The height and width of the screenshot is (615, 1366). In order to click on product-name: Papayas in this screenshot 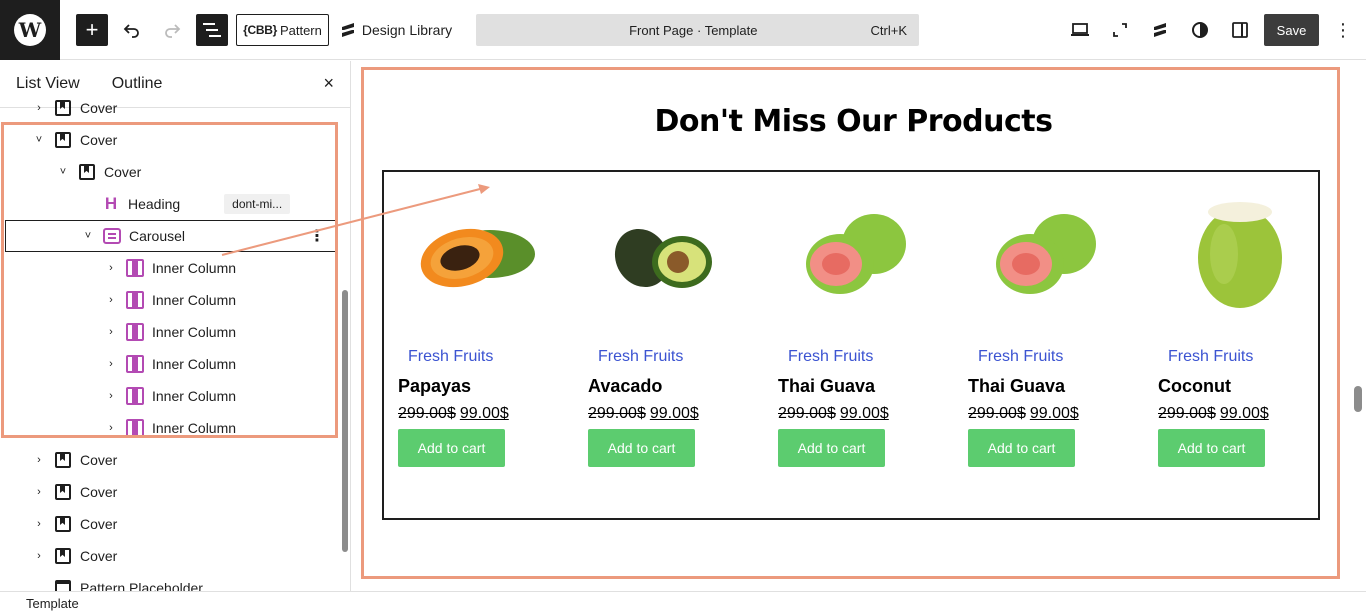, I will do `click(434, 386)`.